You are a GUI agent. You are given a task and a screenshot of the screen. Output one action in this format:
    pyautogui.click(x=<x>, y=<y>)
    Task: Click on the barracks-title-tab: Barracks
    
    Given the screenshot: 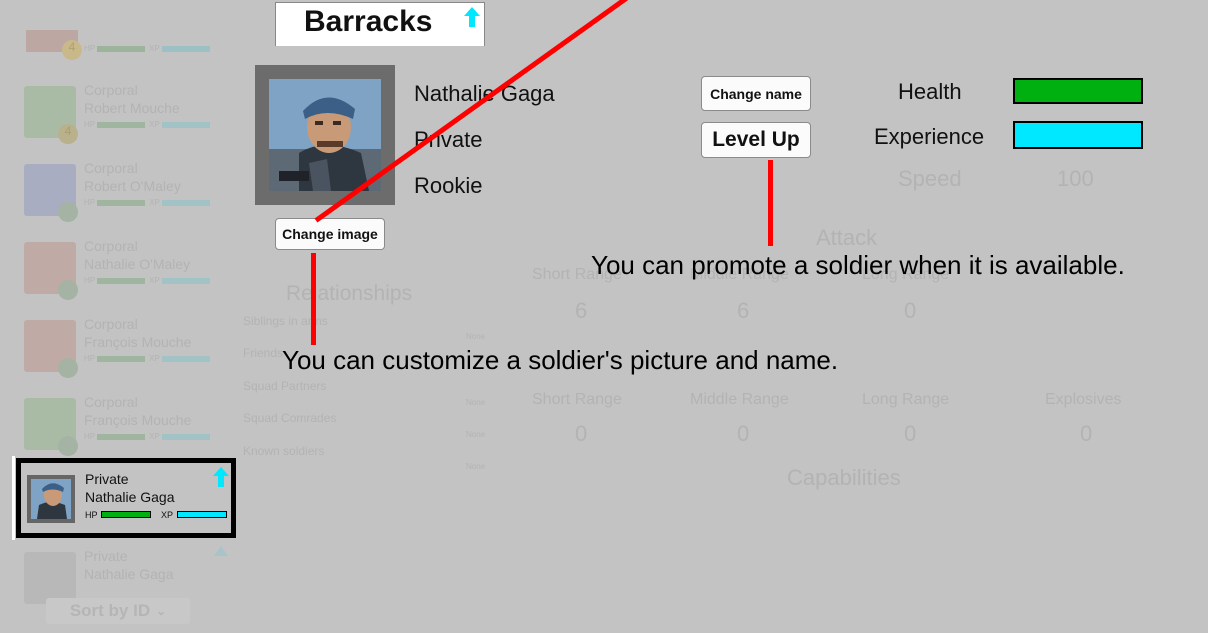 What is the action you would take?
    pyautogui.click(x=380, y=24)
    